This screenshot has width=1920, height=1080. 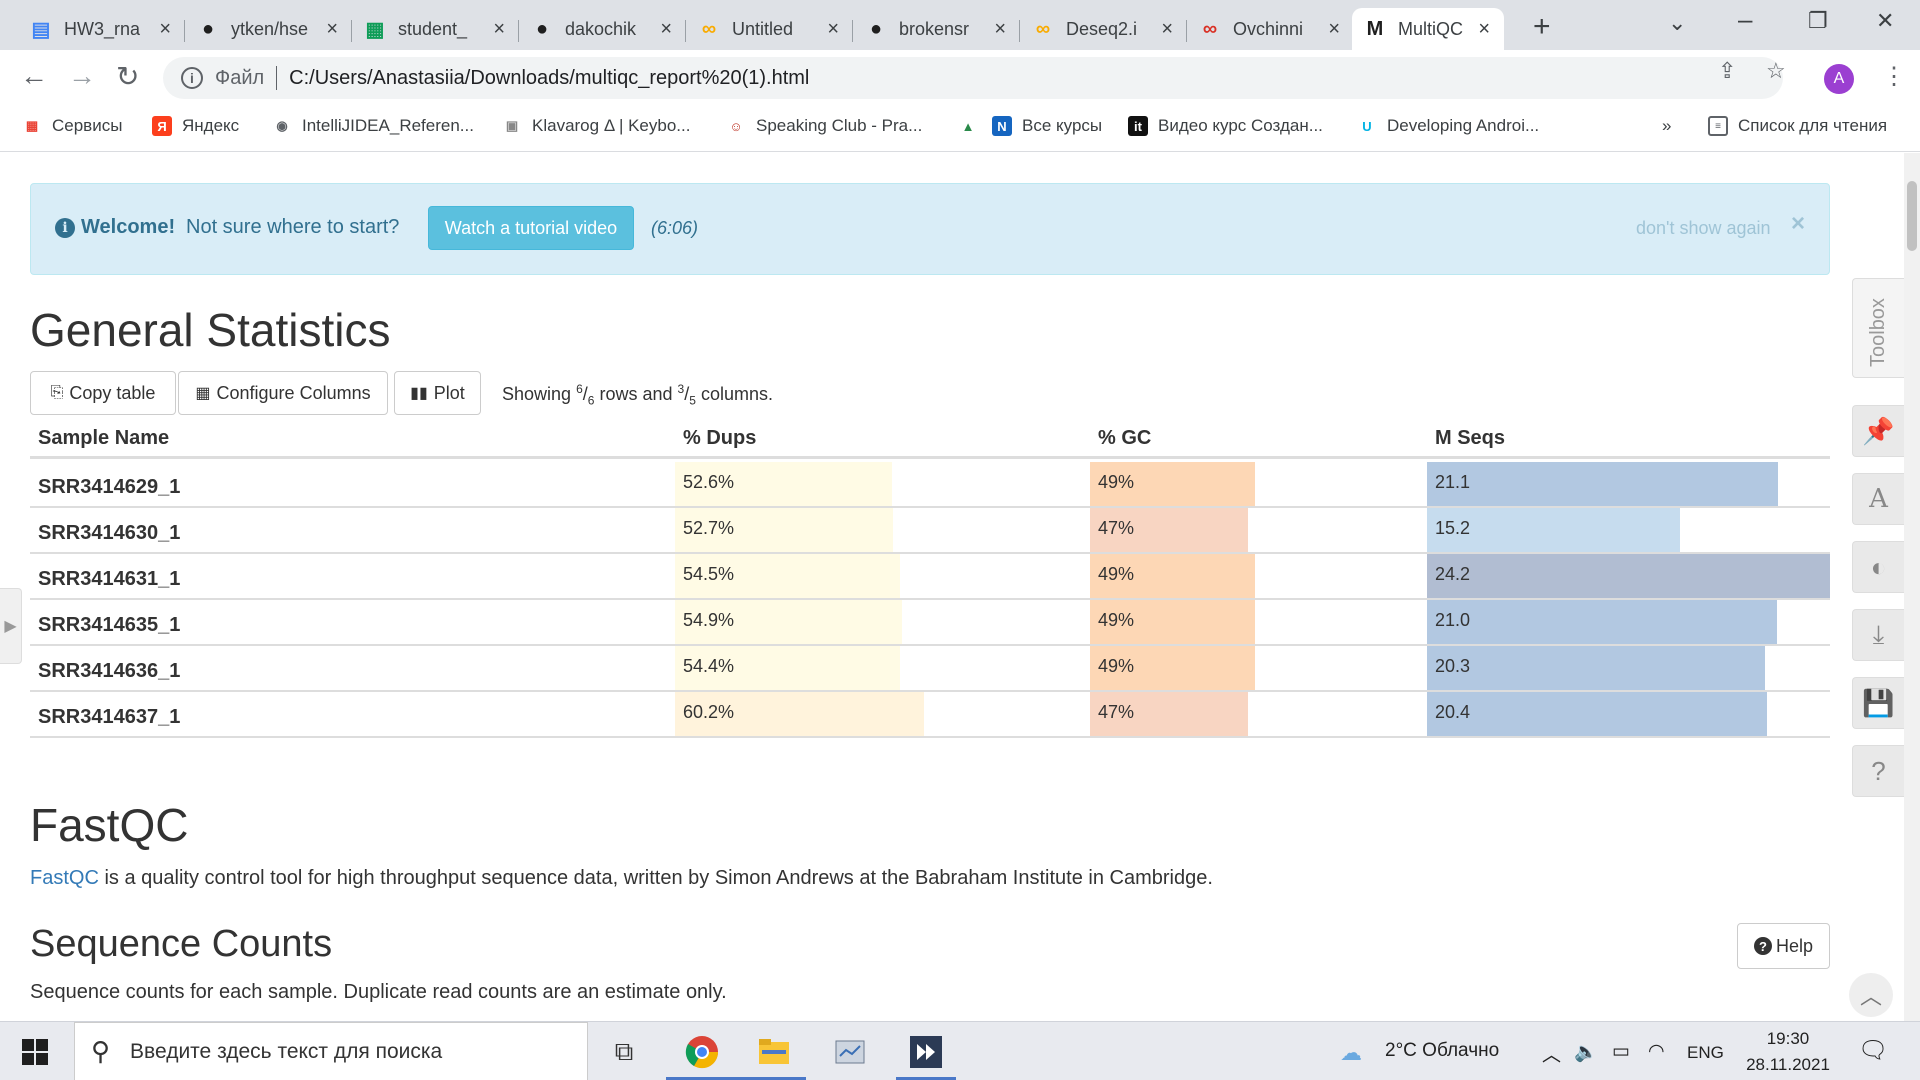 I want to click on mseqs-bar, so click(x=1628, y=576).